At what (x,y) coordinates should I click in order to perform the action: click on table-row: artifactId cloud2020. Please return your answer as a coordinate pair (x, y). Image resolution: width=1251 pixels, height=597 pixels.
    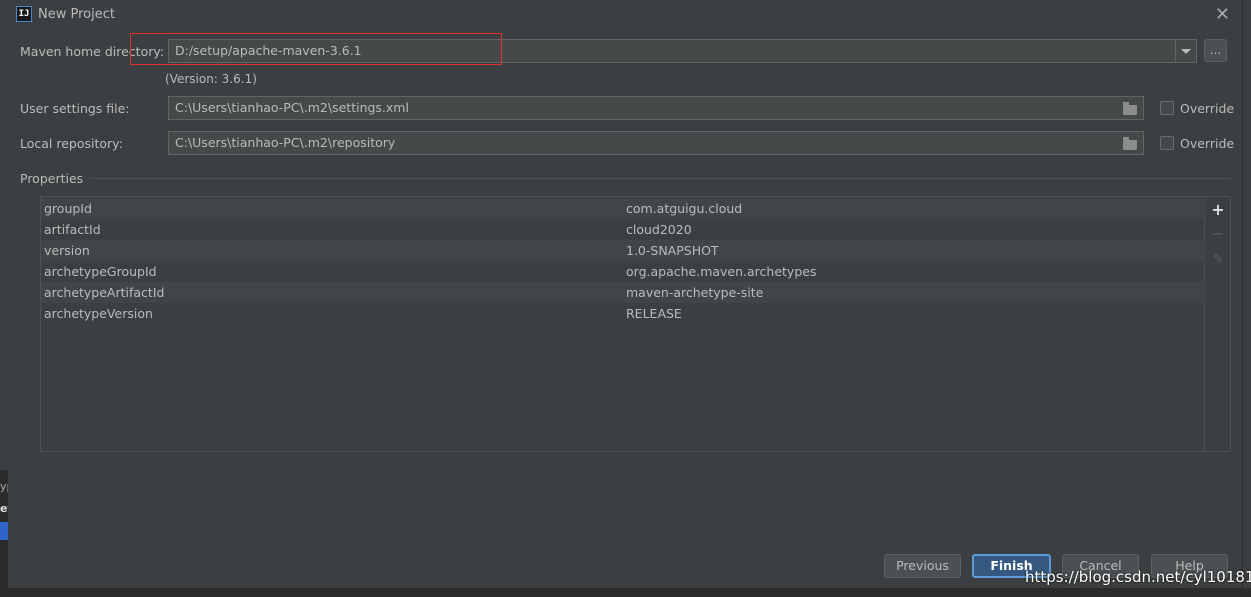
    Looking at the image, I should click on (623, 229).